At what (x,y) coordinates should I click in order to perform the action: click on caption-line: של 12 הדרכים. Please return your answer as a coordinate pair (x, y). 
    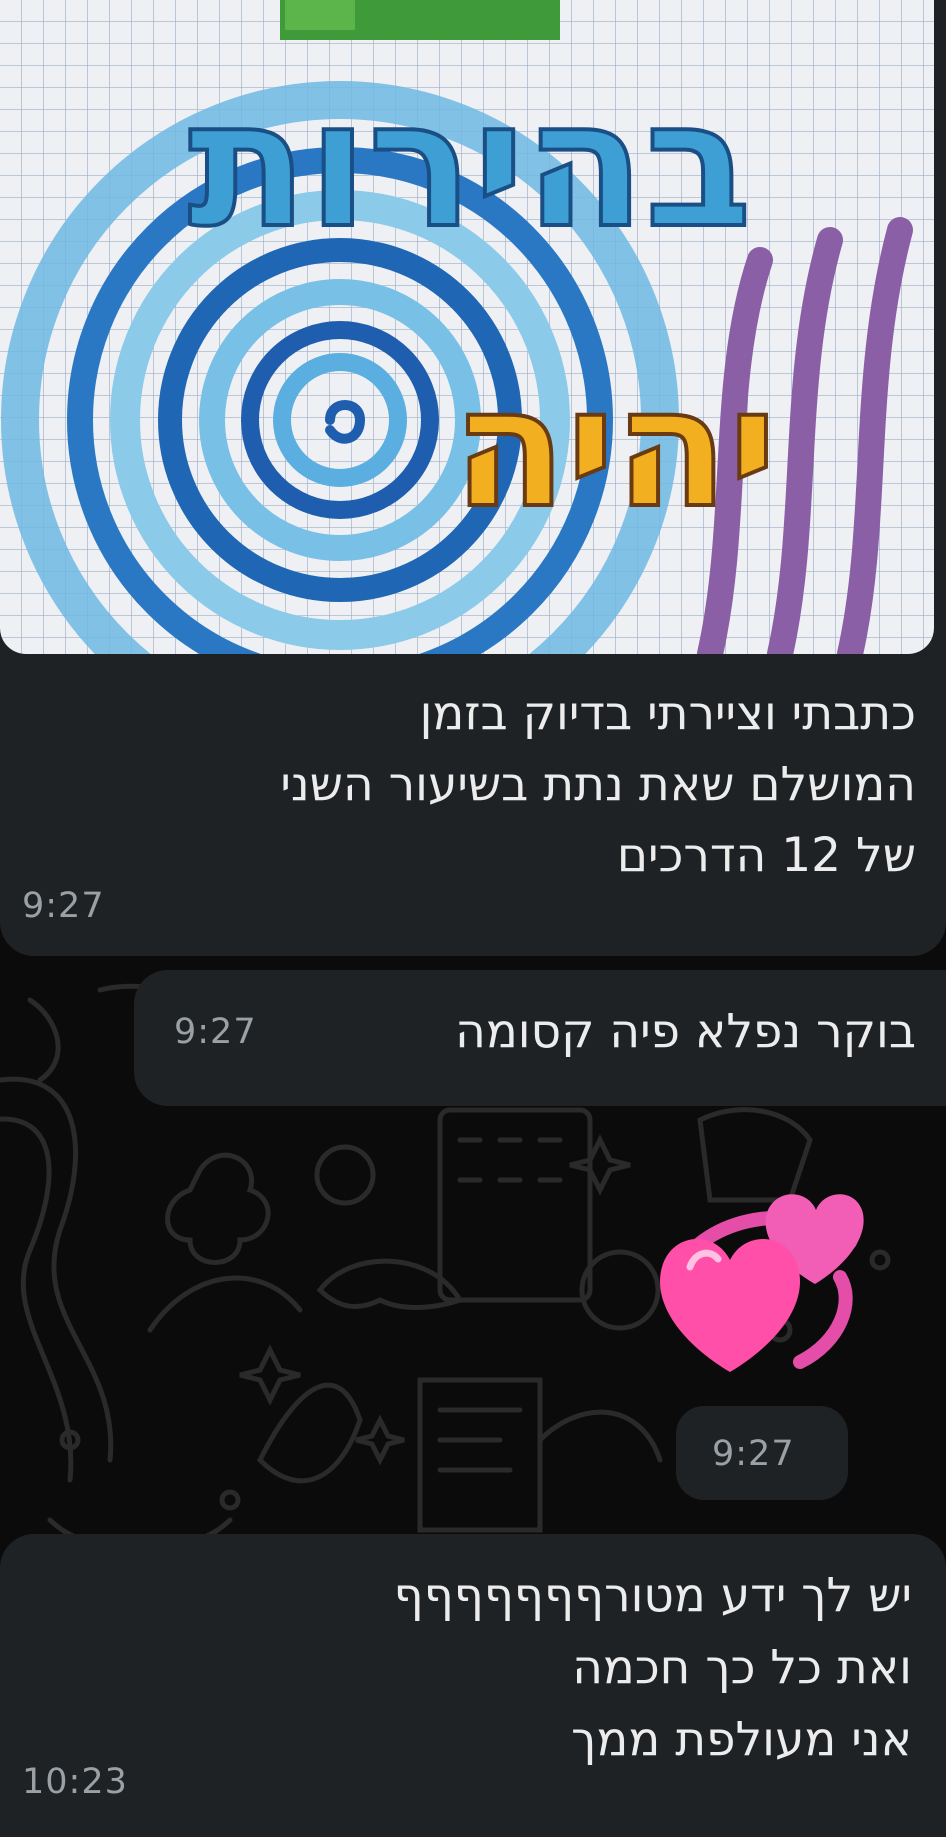
    Looking at the image, I should click on (766, 855).